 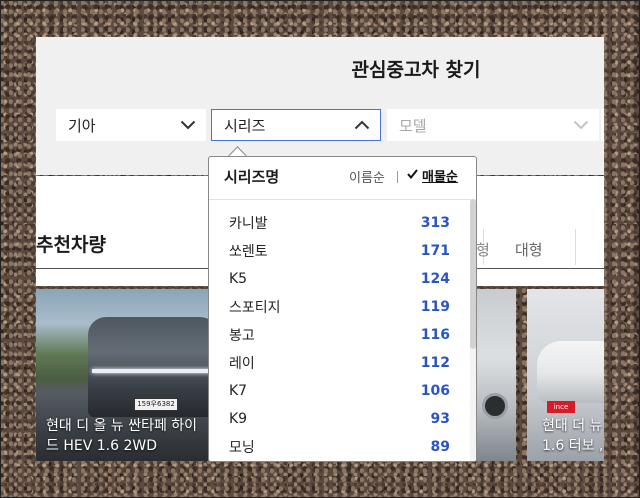 What do you see at coordinates (245, 125) in the screenshot?
I see `series-select-value: 시리즈` at bounding box center [245, 125].